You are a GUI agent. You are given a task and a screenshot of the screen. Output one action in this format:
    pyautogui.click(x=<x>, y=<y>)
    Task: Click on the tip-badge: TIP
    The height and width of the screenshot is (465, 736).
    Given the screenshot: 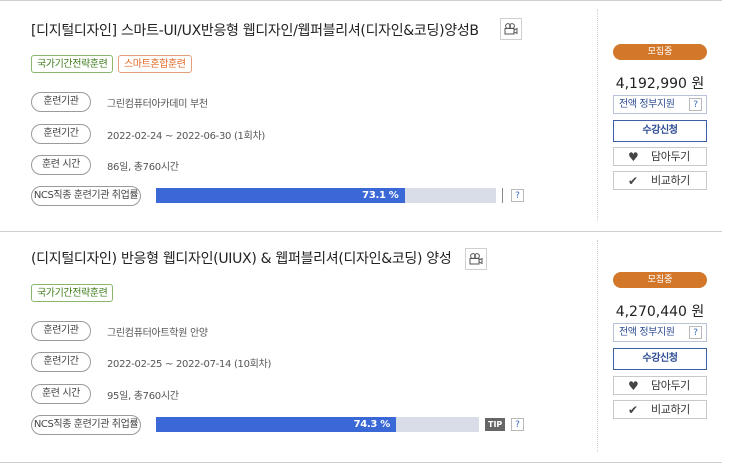 What is the action you would take?
    pyautogui.click(x=495, y=424)
    